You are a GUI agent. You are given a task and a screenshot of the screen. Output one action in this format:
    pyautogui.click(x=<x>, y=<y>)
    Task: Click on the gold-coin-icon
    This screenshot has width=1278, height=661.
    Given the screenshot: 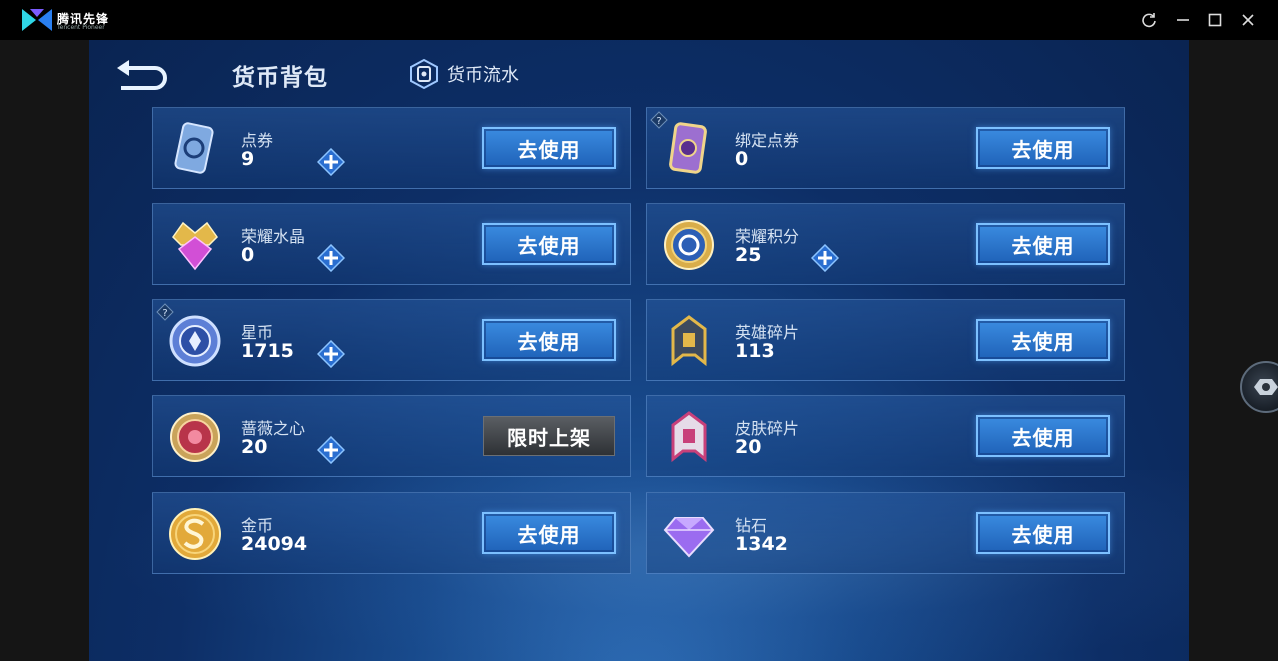 What is the action you would take?
    pyautogui.click(x=195, y=534)
    